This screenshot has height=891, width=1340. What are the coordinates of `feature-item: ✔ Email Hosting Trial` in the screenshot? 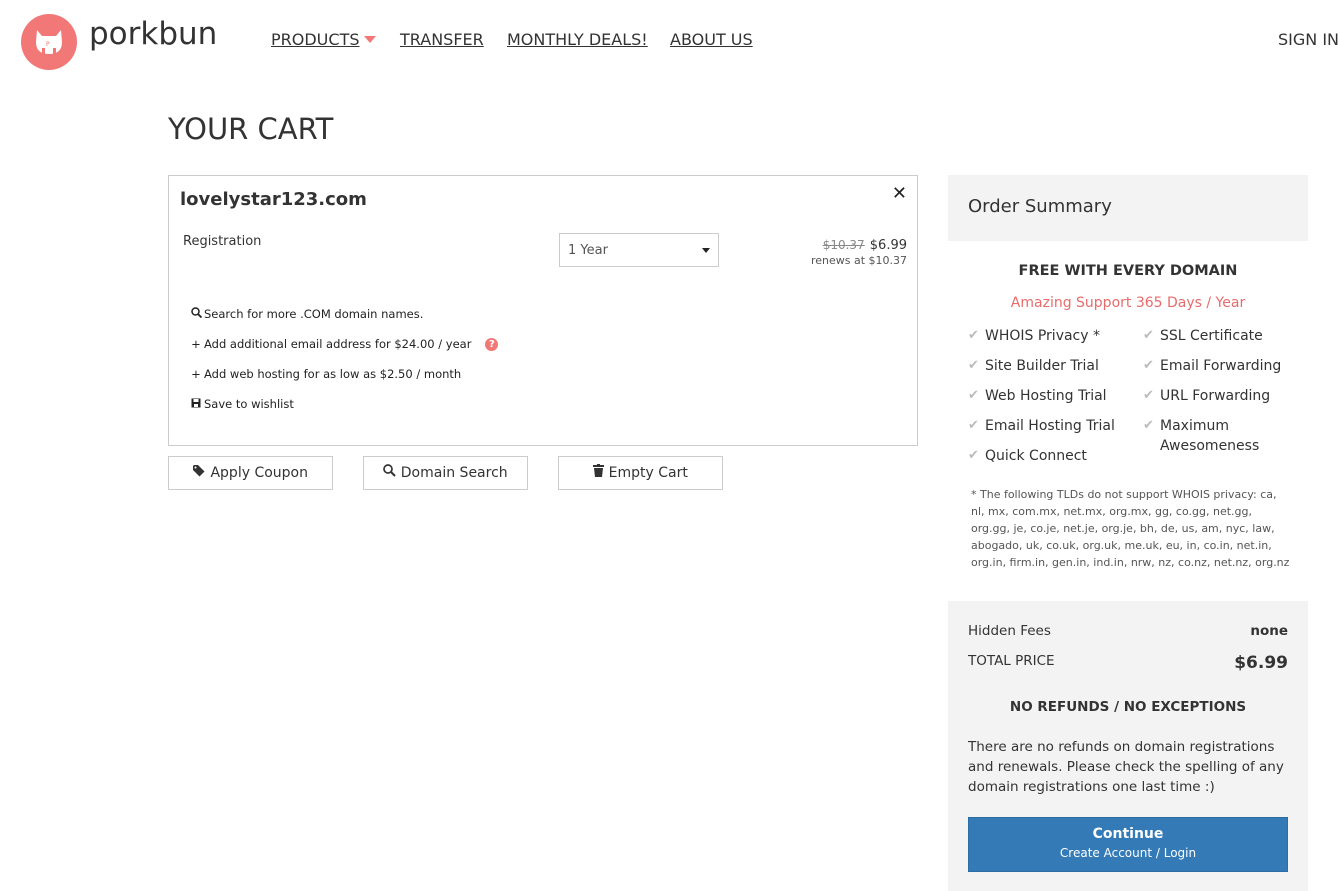 It's located at (1041, 426).